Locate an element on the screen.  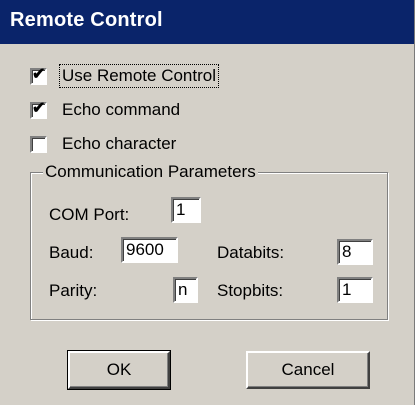
echo-command-checkbox: ✔ is located at coordinates (38, 109).